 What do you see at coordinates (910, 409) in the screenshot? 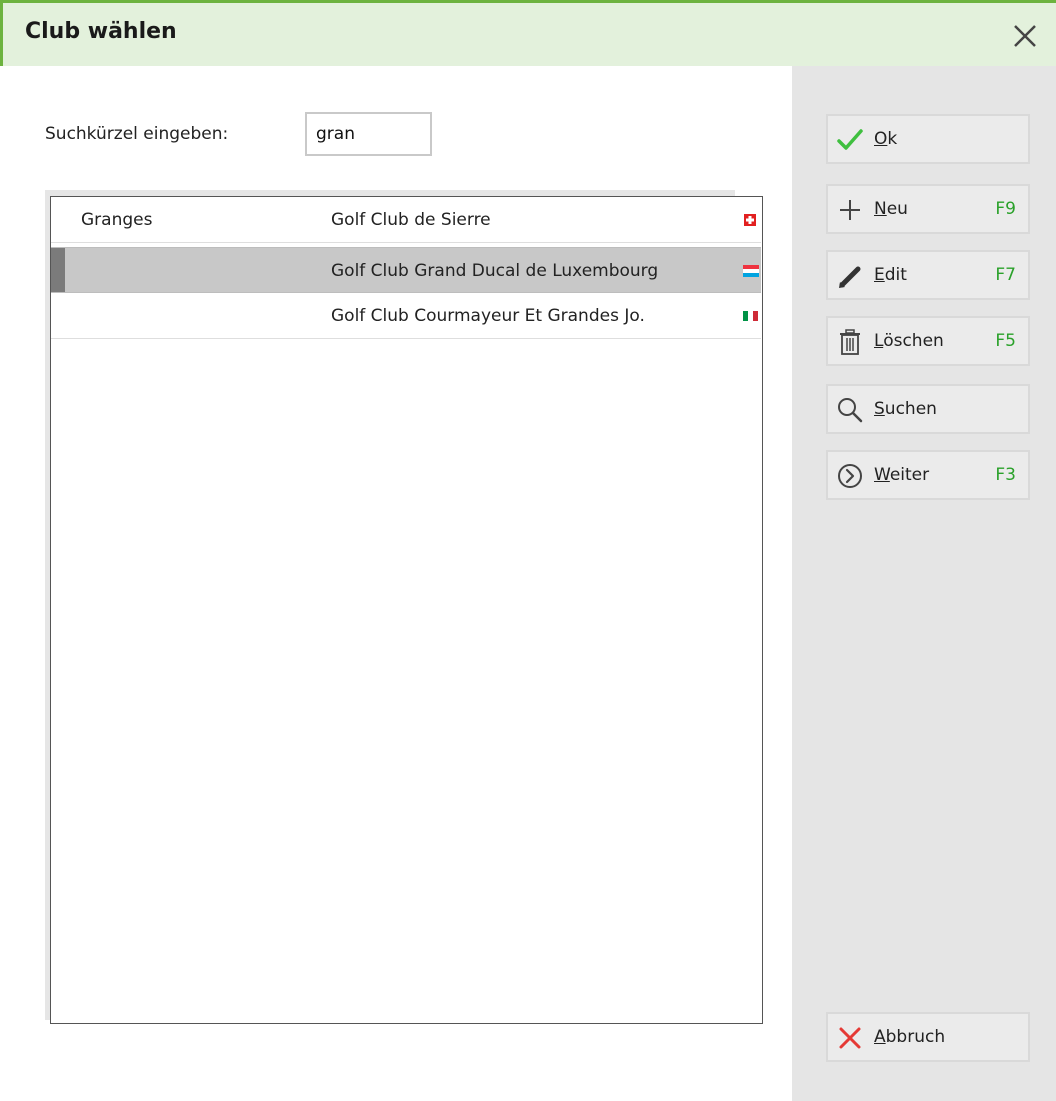
I see `search-label-text: uchen` at bounding box center [910, 409].